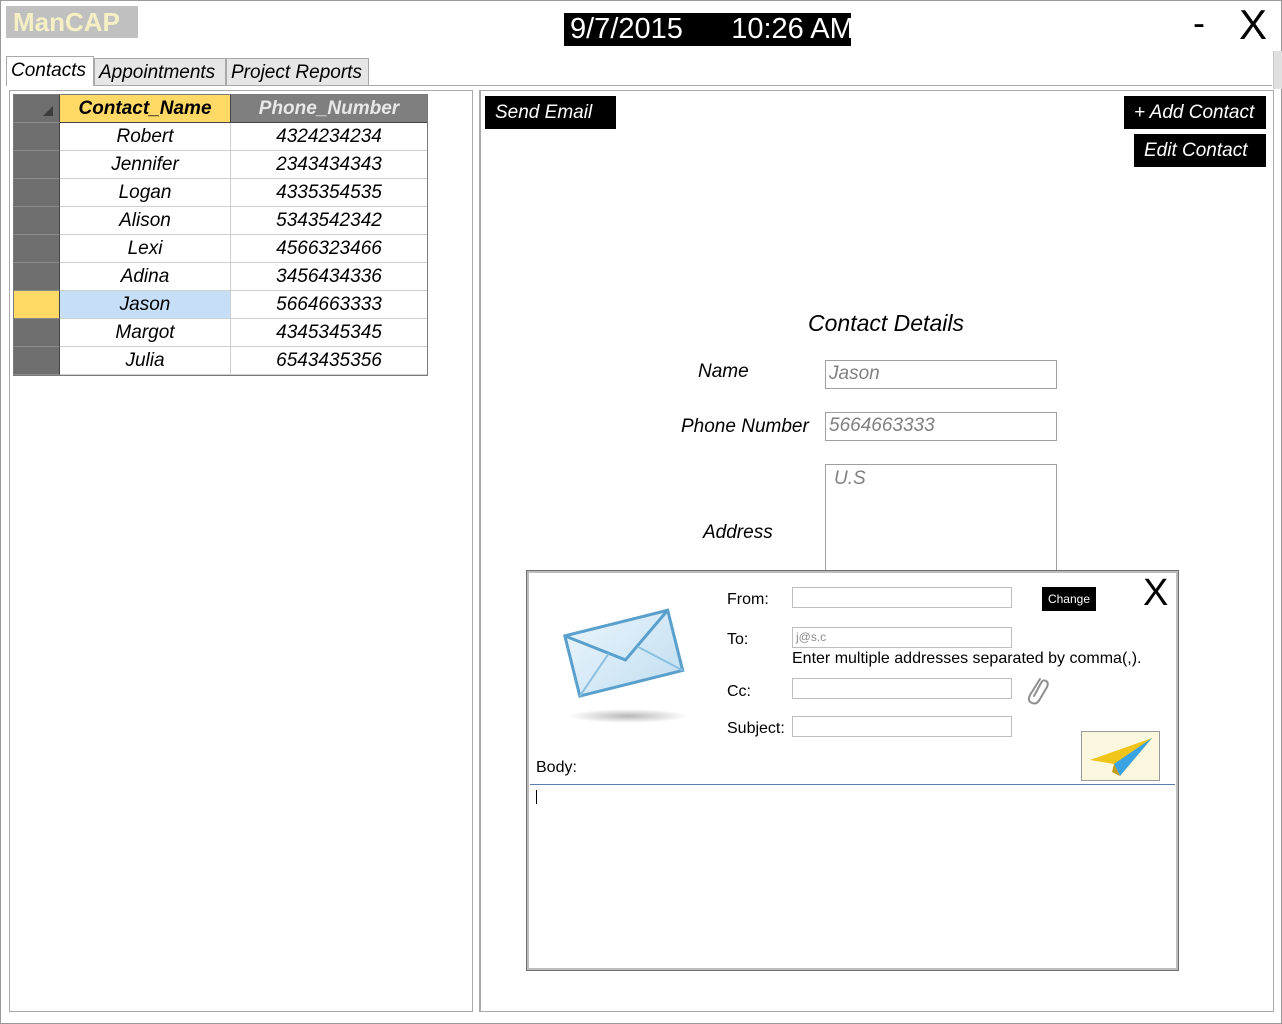  What do you see at coordinates (329, 249) in the screenshot?
I see `phone-number-cell: 4566323466` at bounding box center [329, 249].